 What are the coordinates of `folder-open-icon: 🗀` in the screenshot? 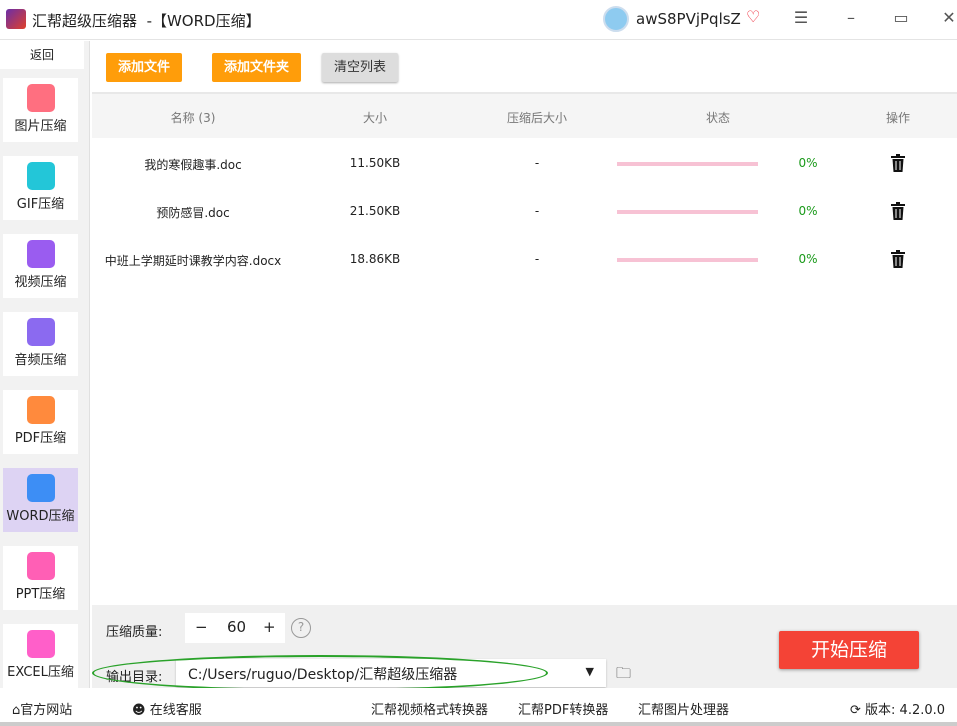 It's located at (623, 675).